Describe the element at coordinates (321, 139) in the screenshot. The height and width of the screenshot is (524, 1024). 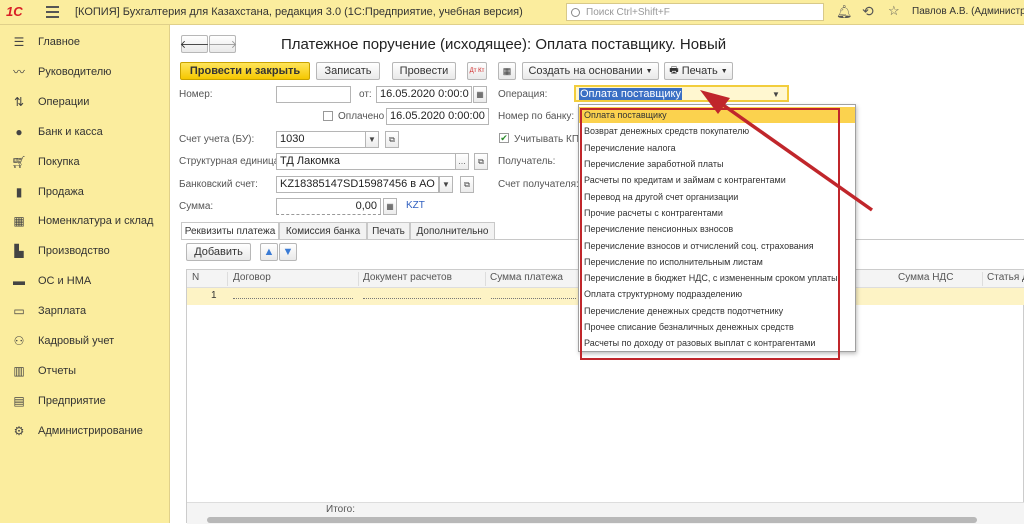
I see `account-field: 1030` at that location.